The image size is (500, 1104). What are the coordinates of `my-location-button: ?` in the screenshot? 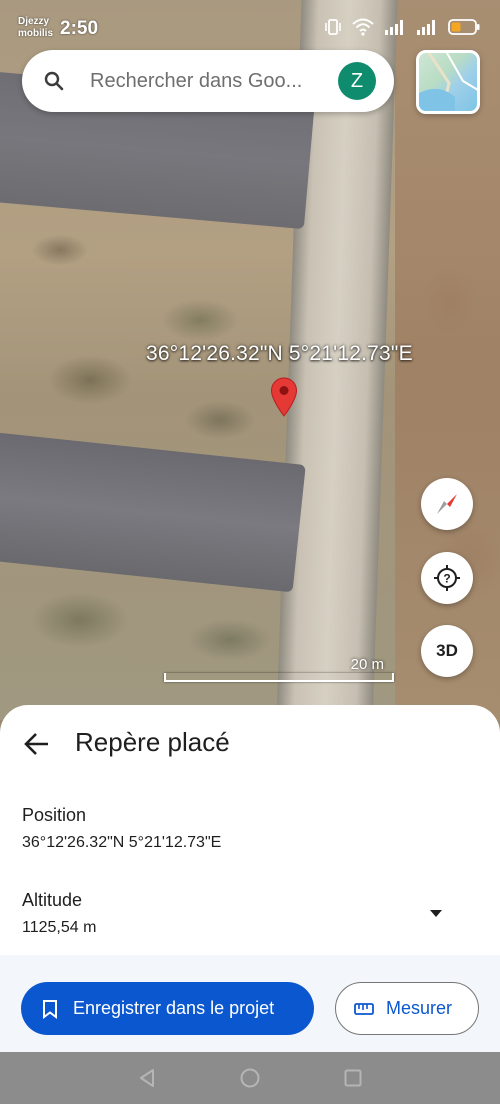 It's located at (447, 578).